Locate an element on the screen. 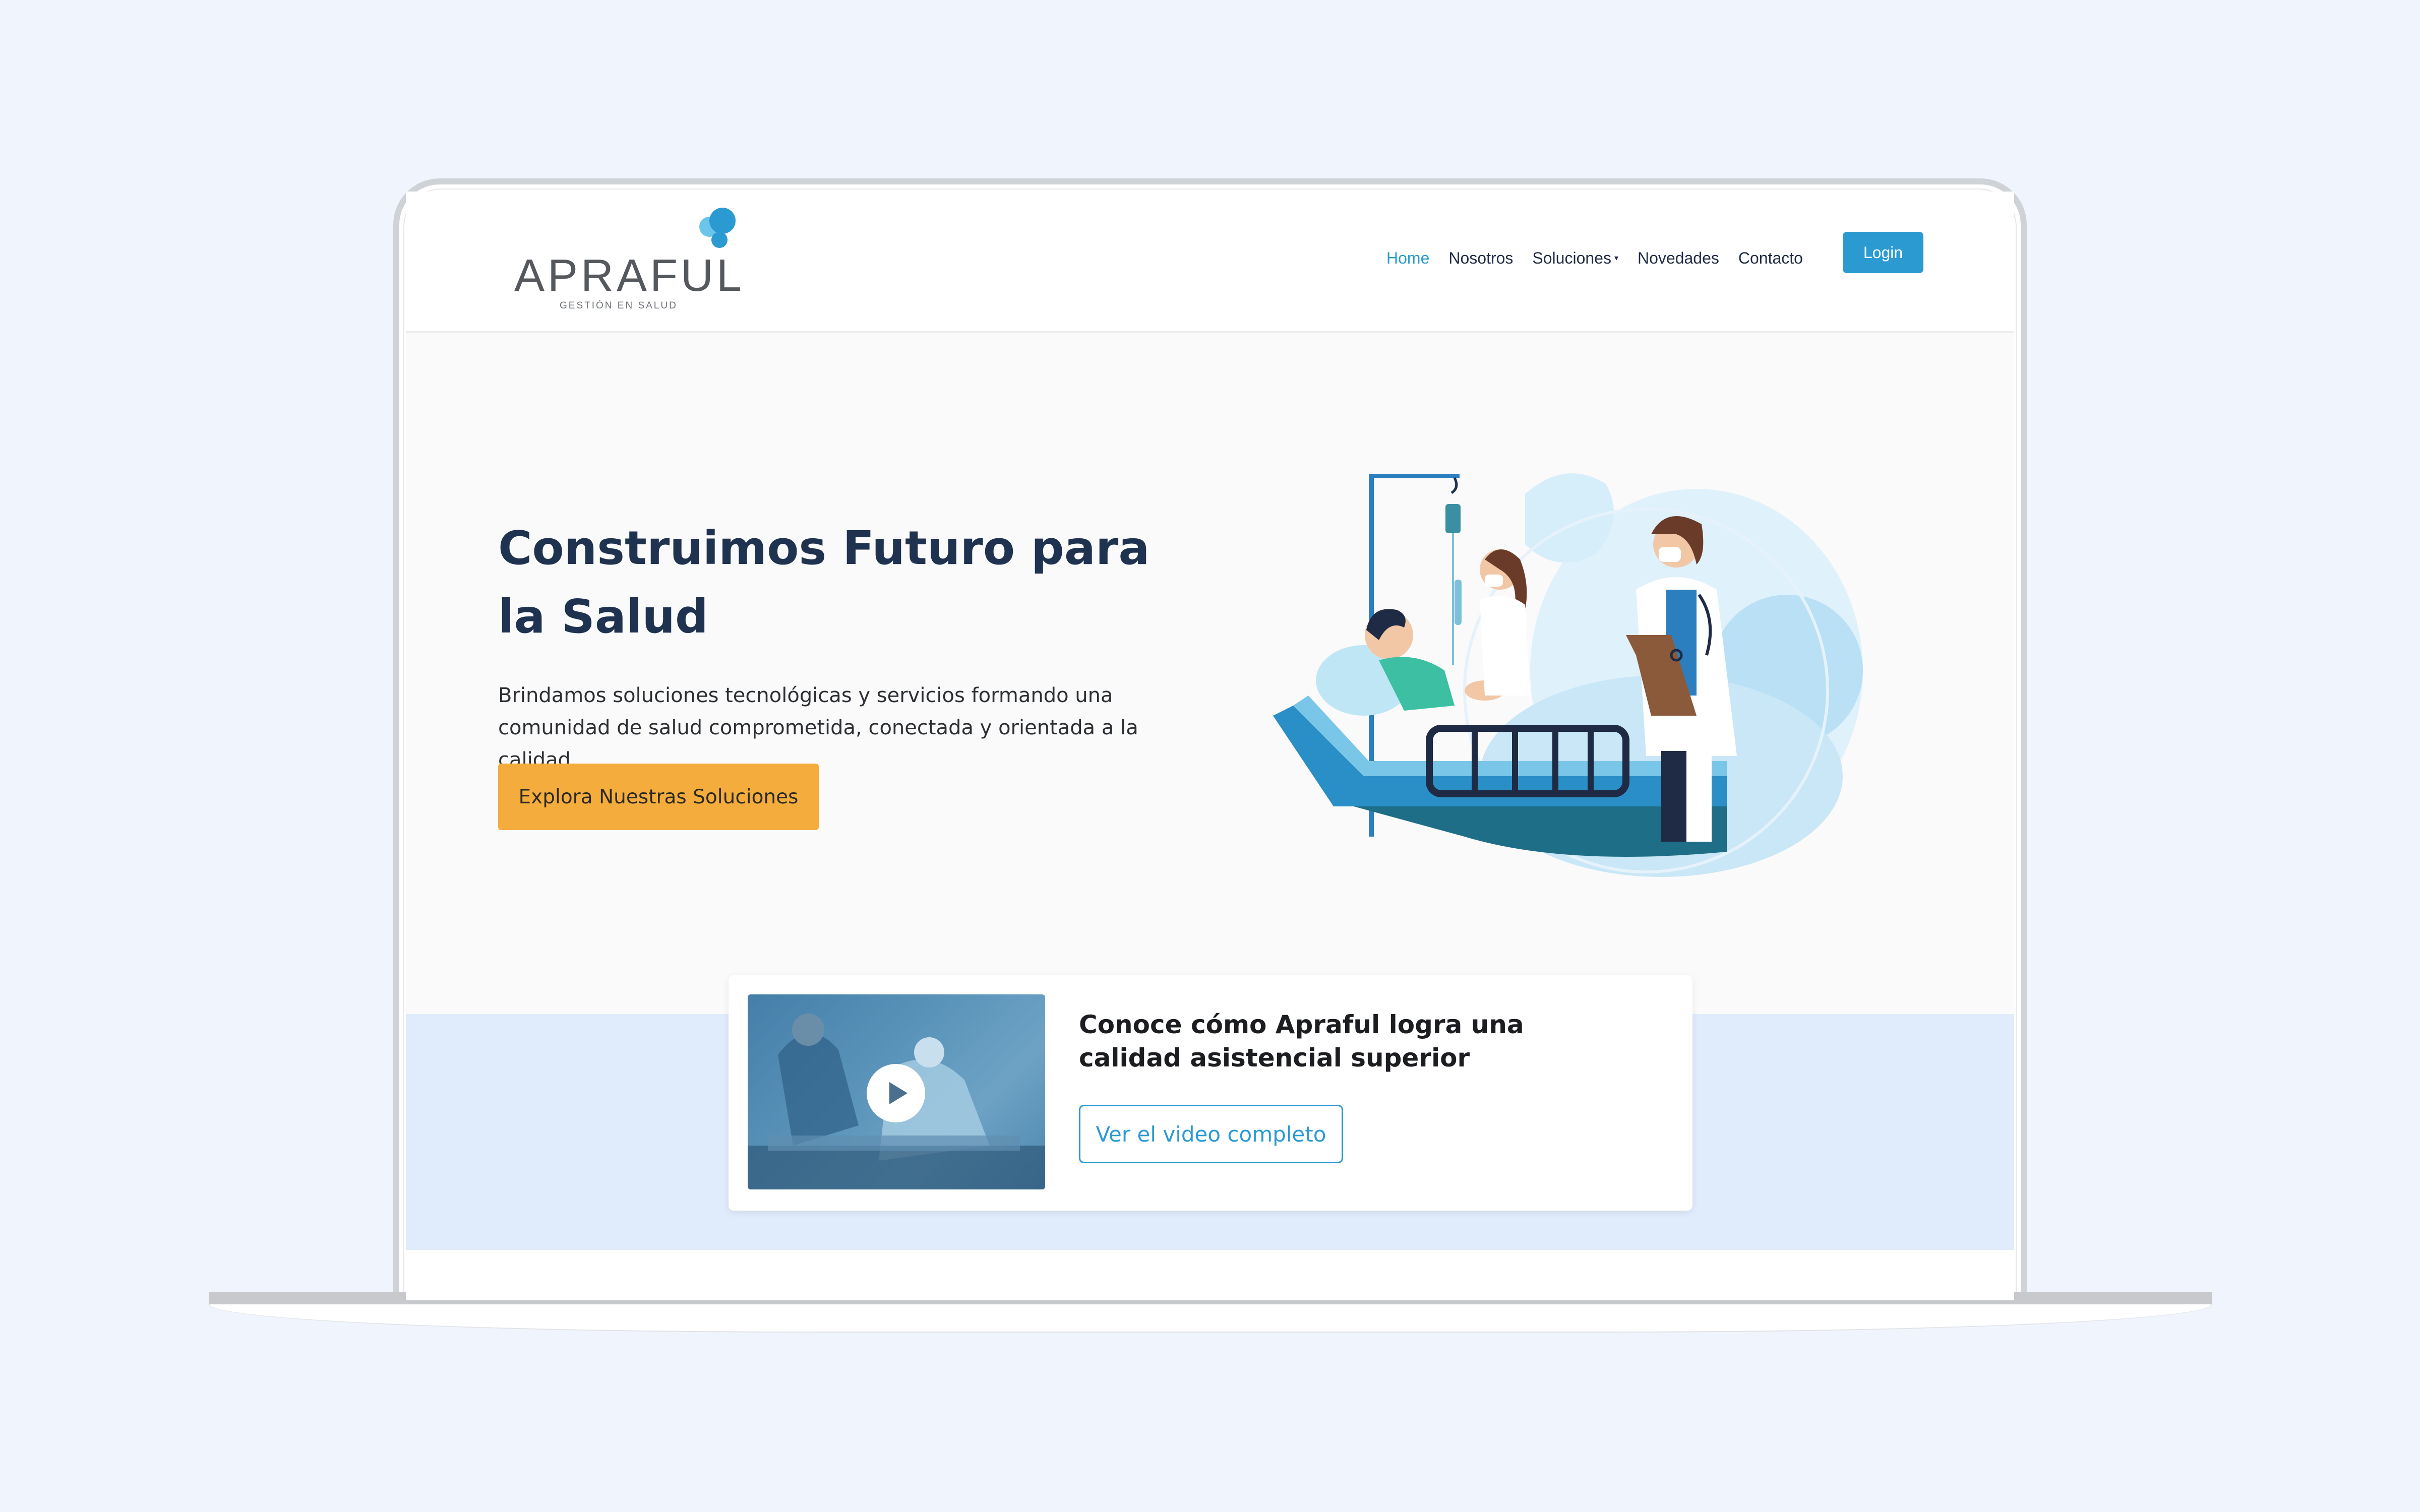 The image size is (2420, 1512). laptop-base-bottom is located at coordinates (1210, 1318).